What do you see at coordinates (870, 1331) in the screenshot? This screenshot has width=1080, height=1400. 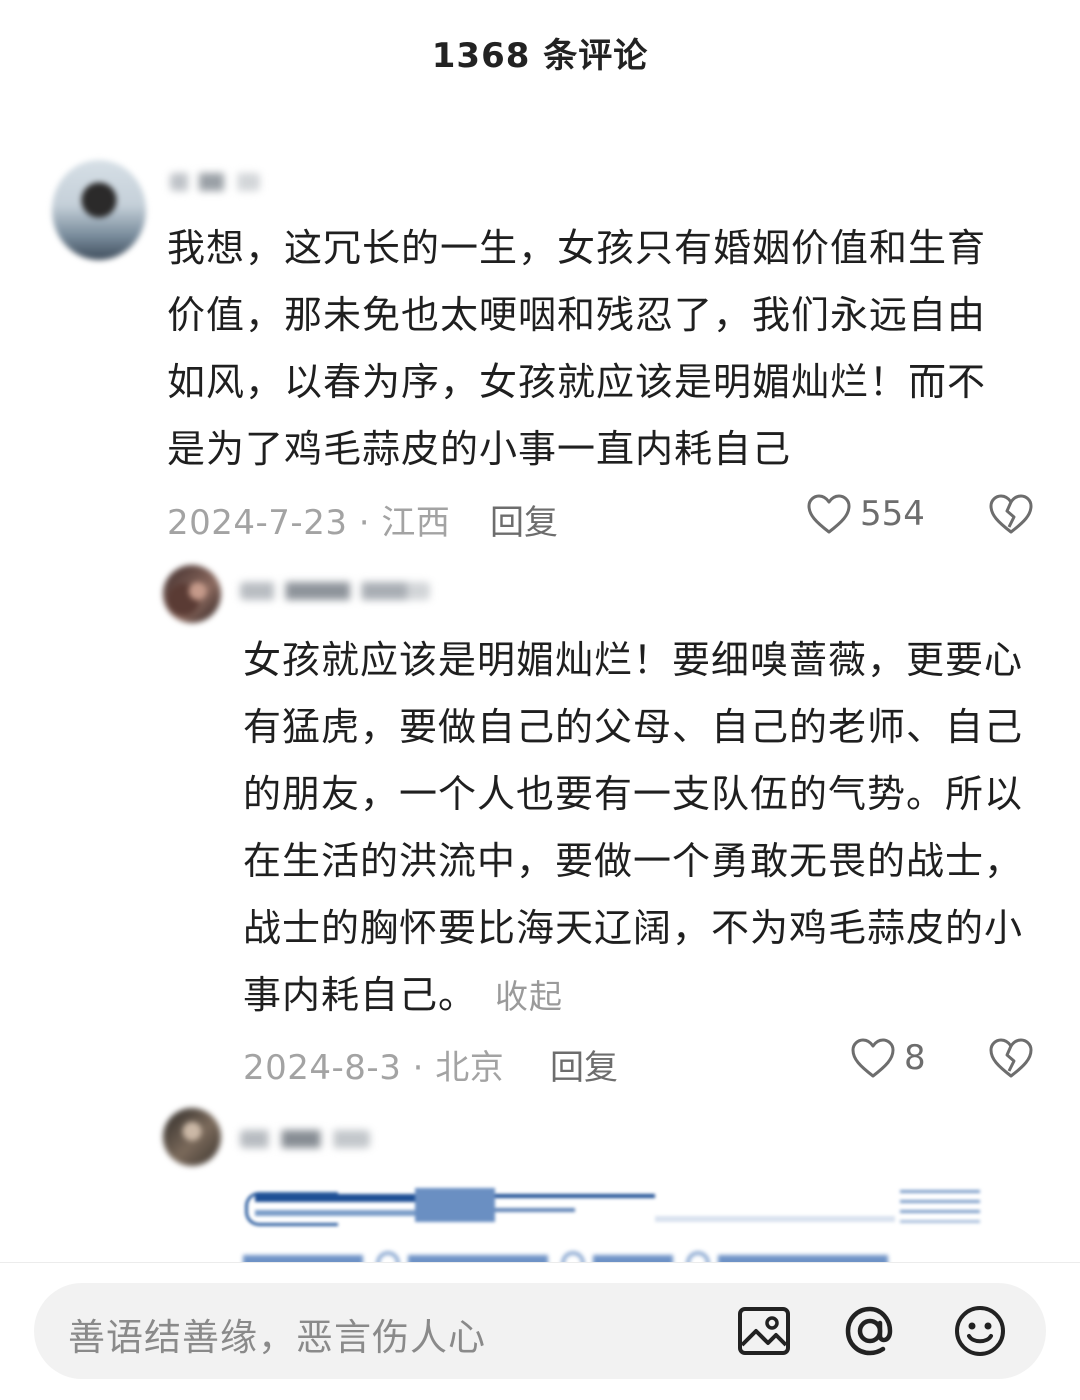 I see `at-icon` at bounding box center [870, 1331].